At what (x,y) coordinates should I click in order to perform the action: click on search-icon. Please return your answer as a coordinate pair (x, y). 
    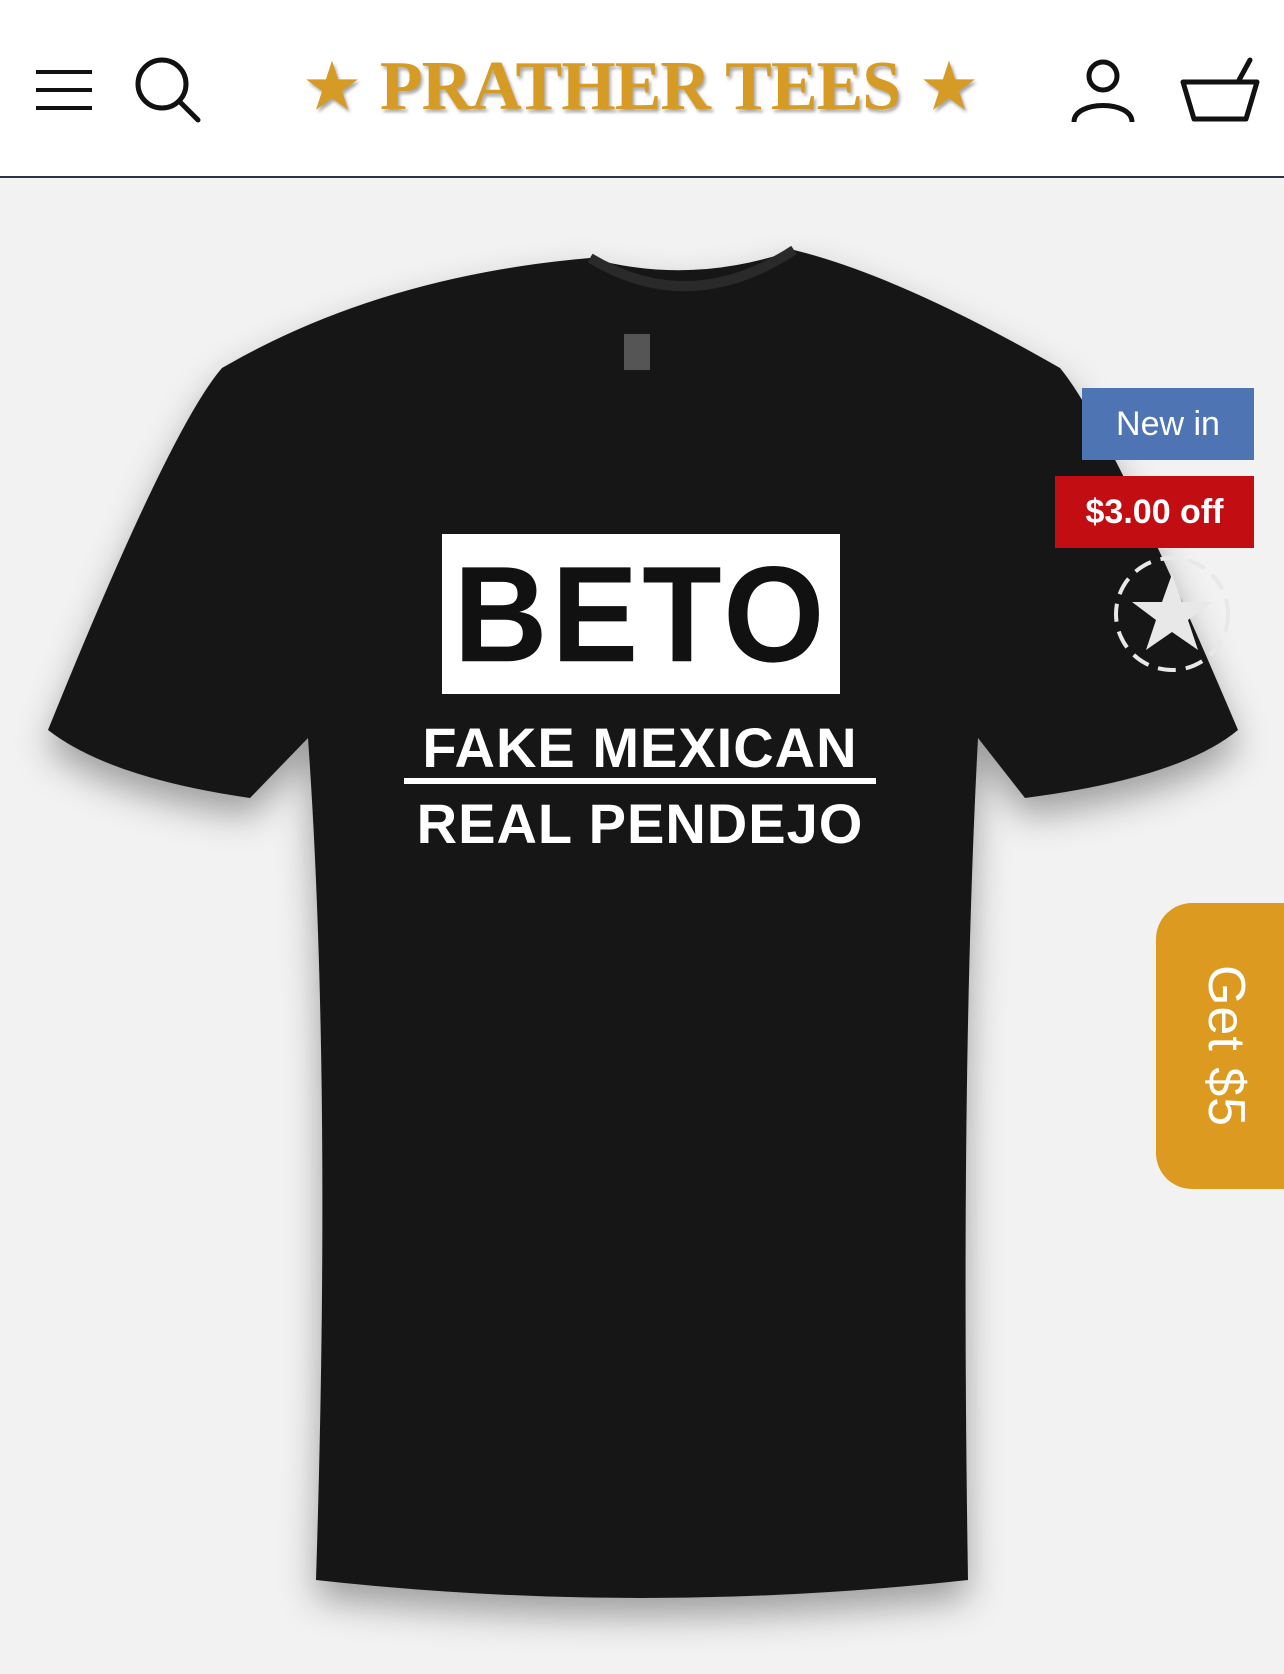
    Looking at the image, I should click on (168, 90).